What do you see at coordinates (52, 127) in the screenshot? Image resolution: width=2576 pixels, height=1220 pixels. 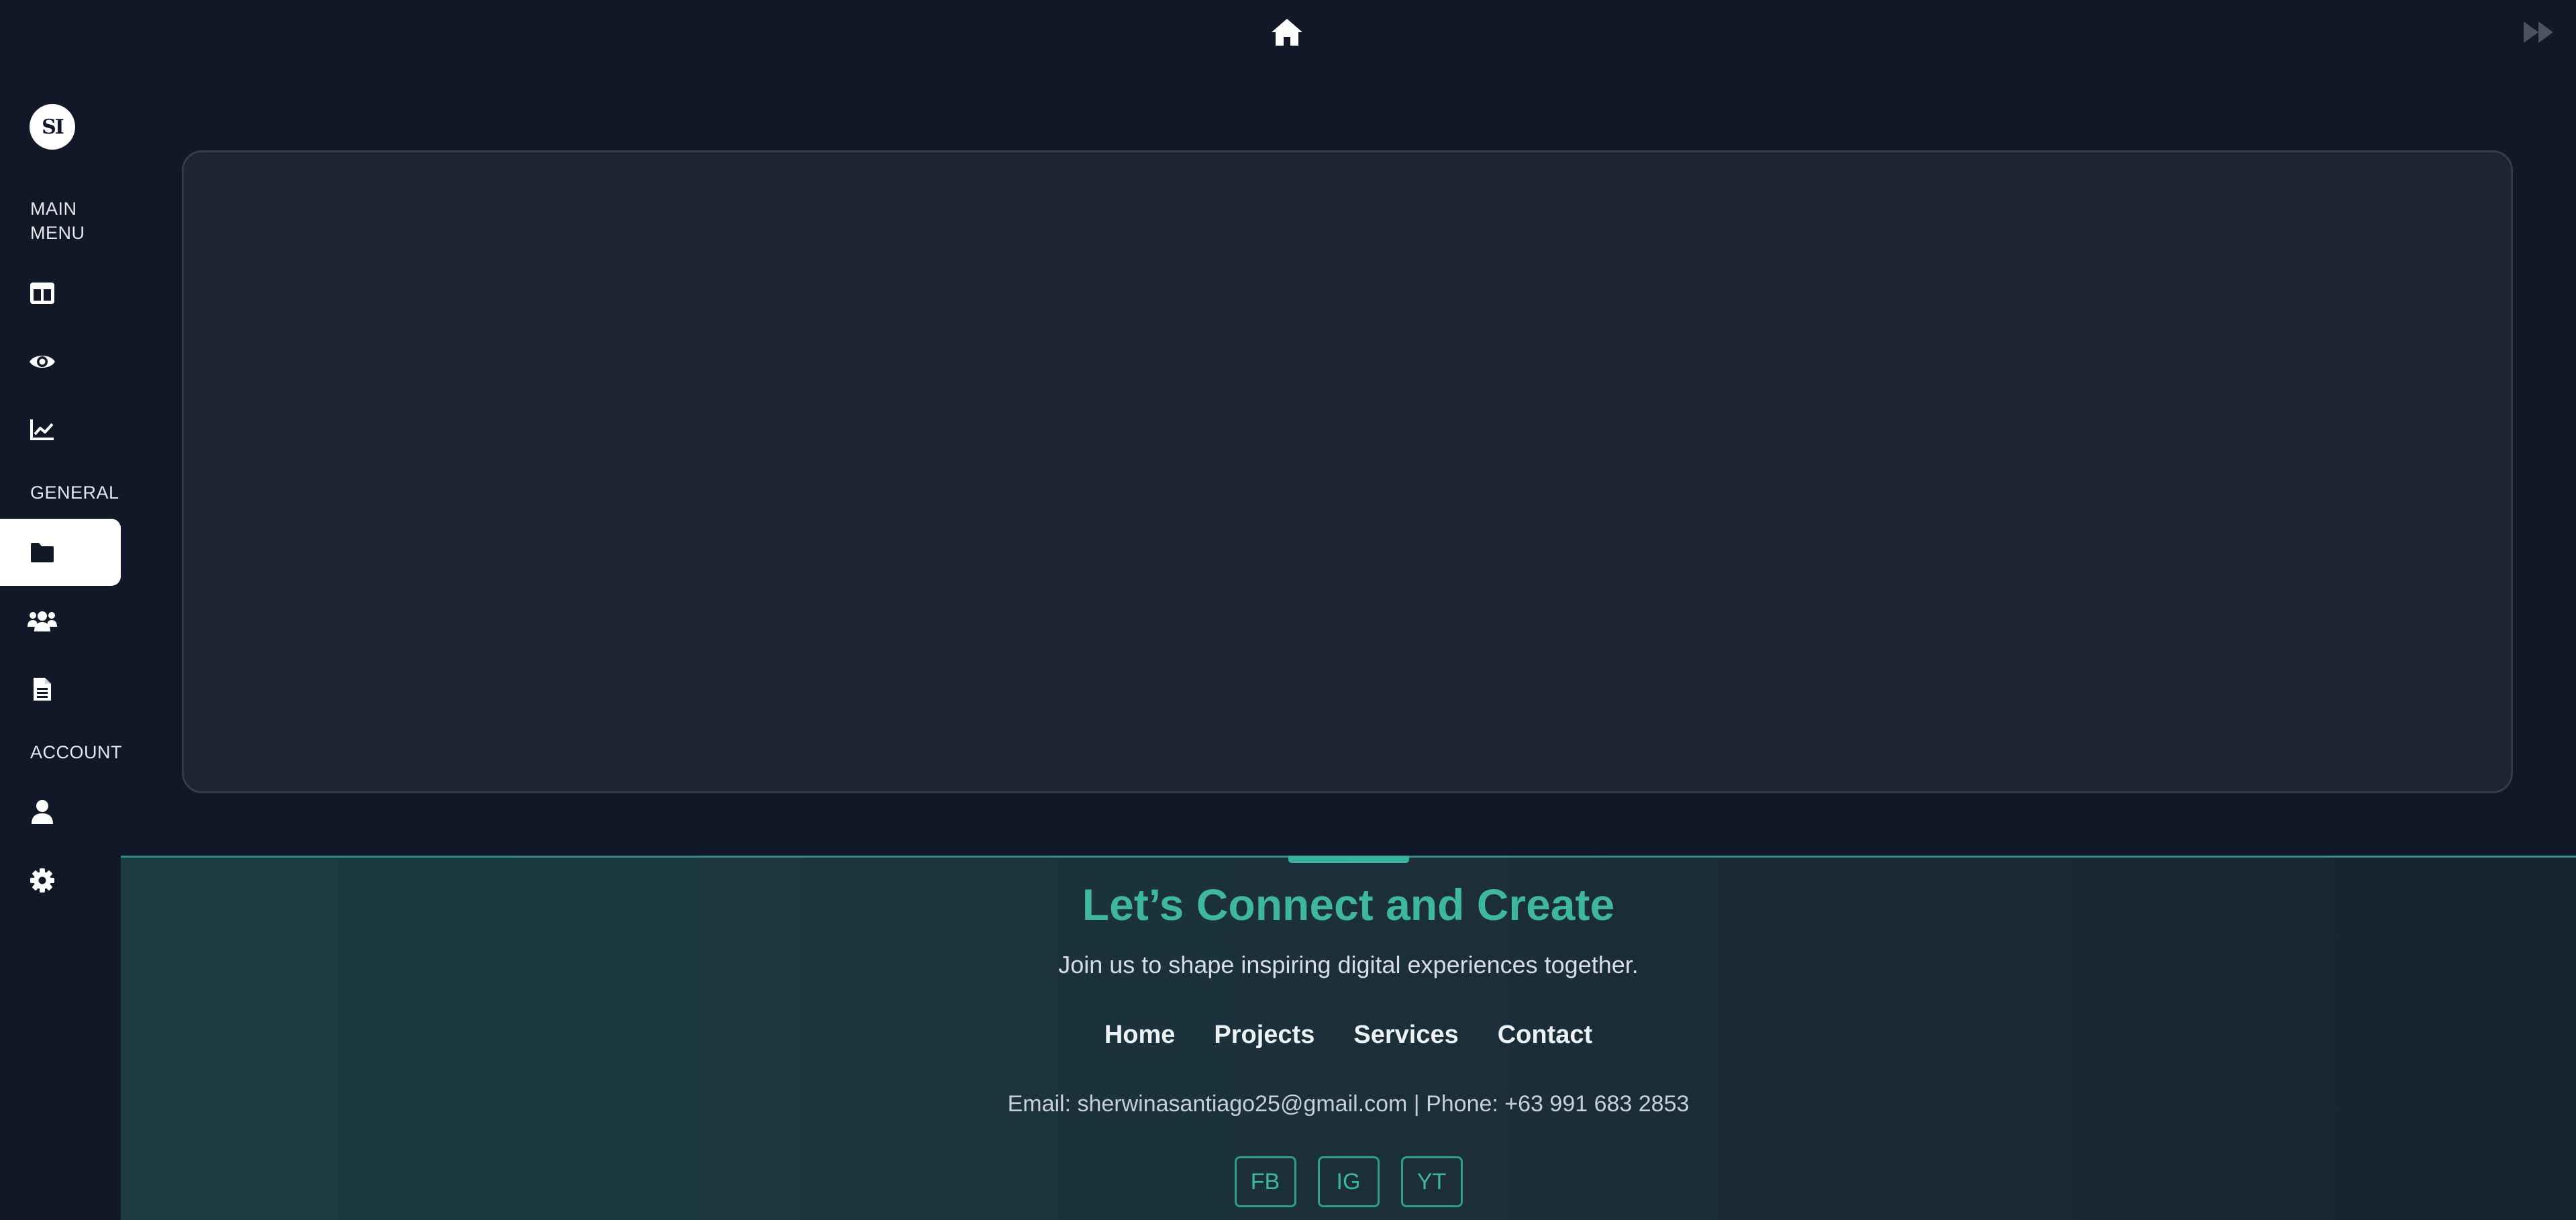 I see `logo: SI` at bounding box center [52, 127].